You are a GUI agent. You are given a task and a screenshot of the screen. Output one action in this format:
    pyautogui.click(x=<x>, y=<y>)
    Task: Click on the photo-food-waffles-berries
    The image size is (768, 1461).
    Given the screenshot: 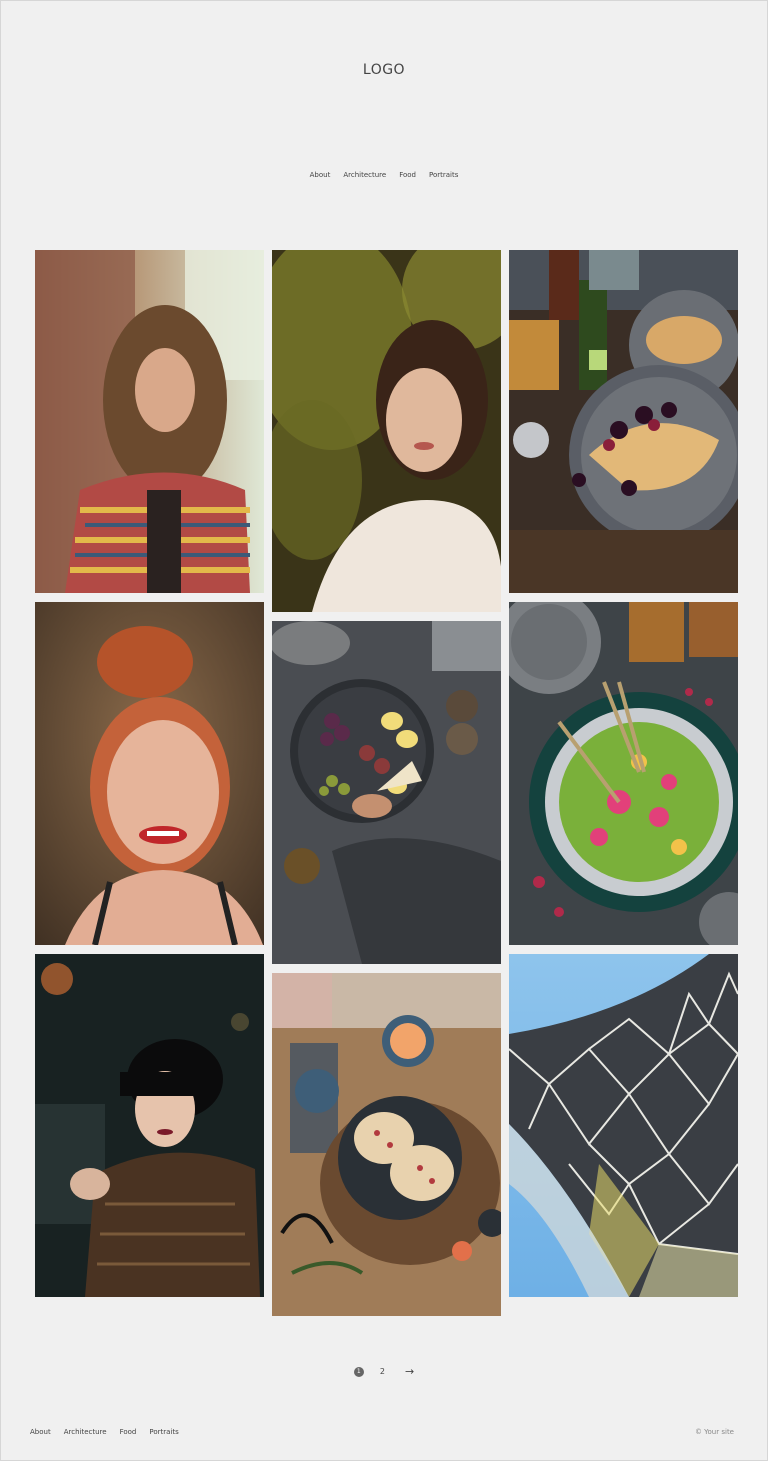 What is the action you would take?
    pyautogui.click(x=623, y=421)
    